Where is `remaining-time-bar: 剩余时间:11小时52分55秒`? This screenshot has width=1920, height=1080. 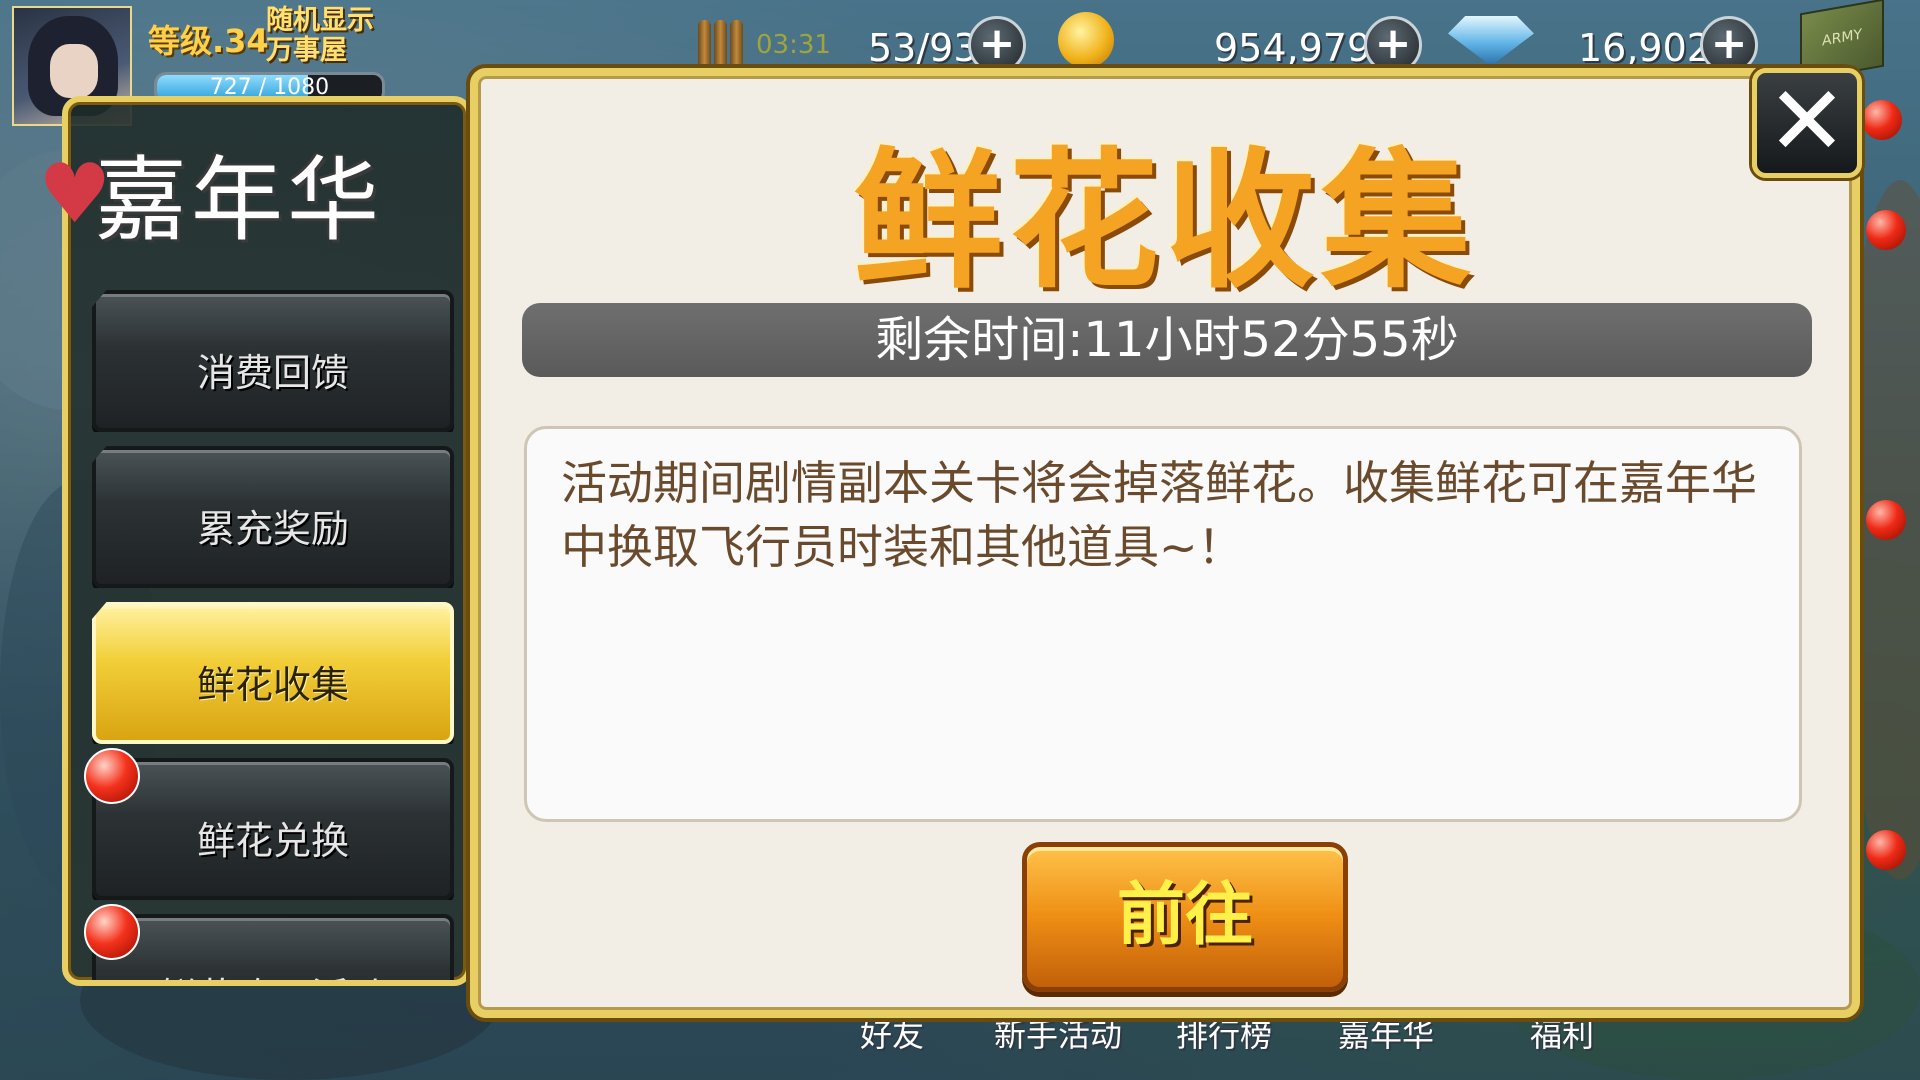 remaining-time-bar: 剩余时间:11小时52分55秒 is located at coordinates (1167, 340).